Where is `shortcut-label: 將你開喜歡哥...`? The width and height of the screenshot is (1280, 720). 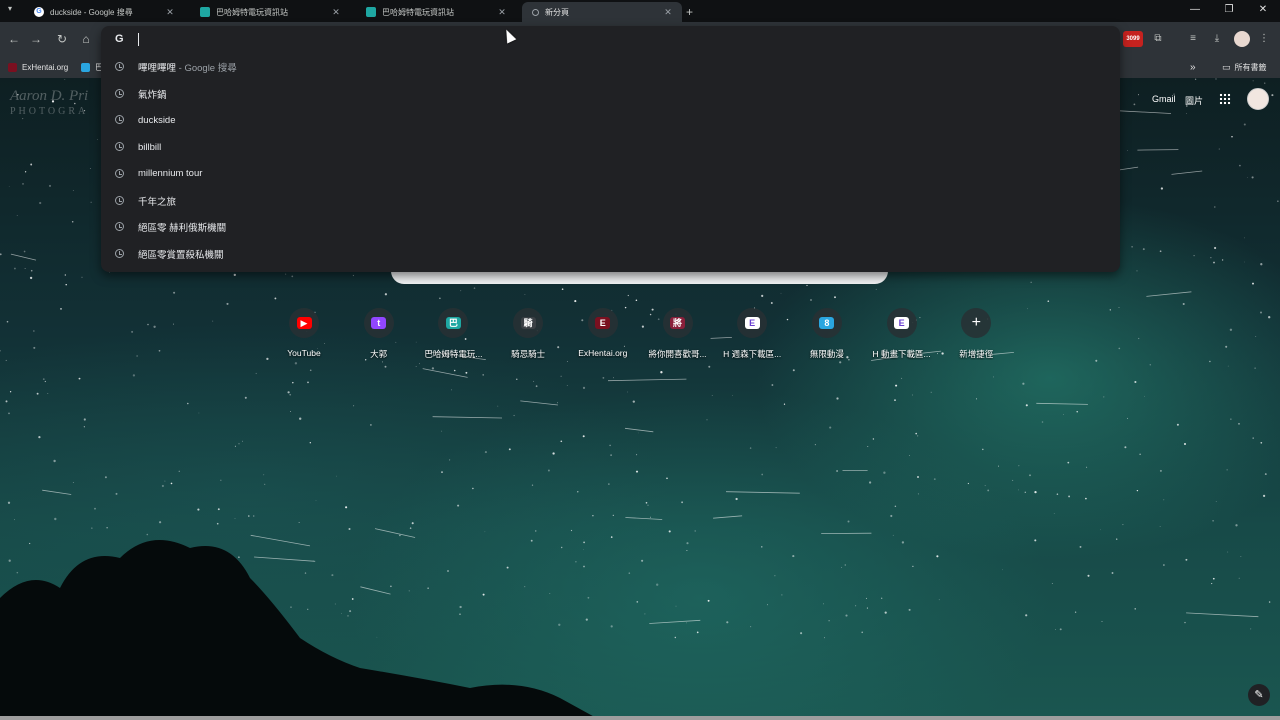 shortcut-label: 將你開喜歡哥... is located at coordinates (677, 354).